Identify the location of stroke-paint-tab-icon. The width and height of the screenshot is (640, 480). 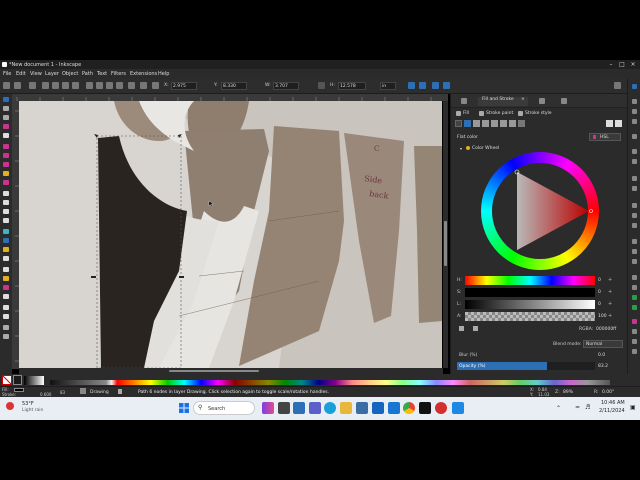
(481, 113).